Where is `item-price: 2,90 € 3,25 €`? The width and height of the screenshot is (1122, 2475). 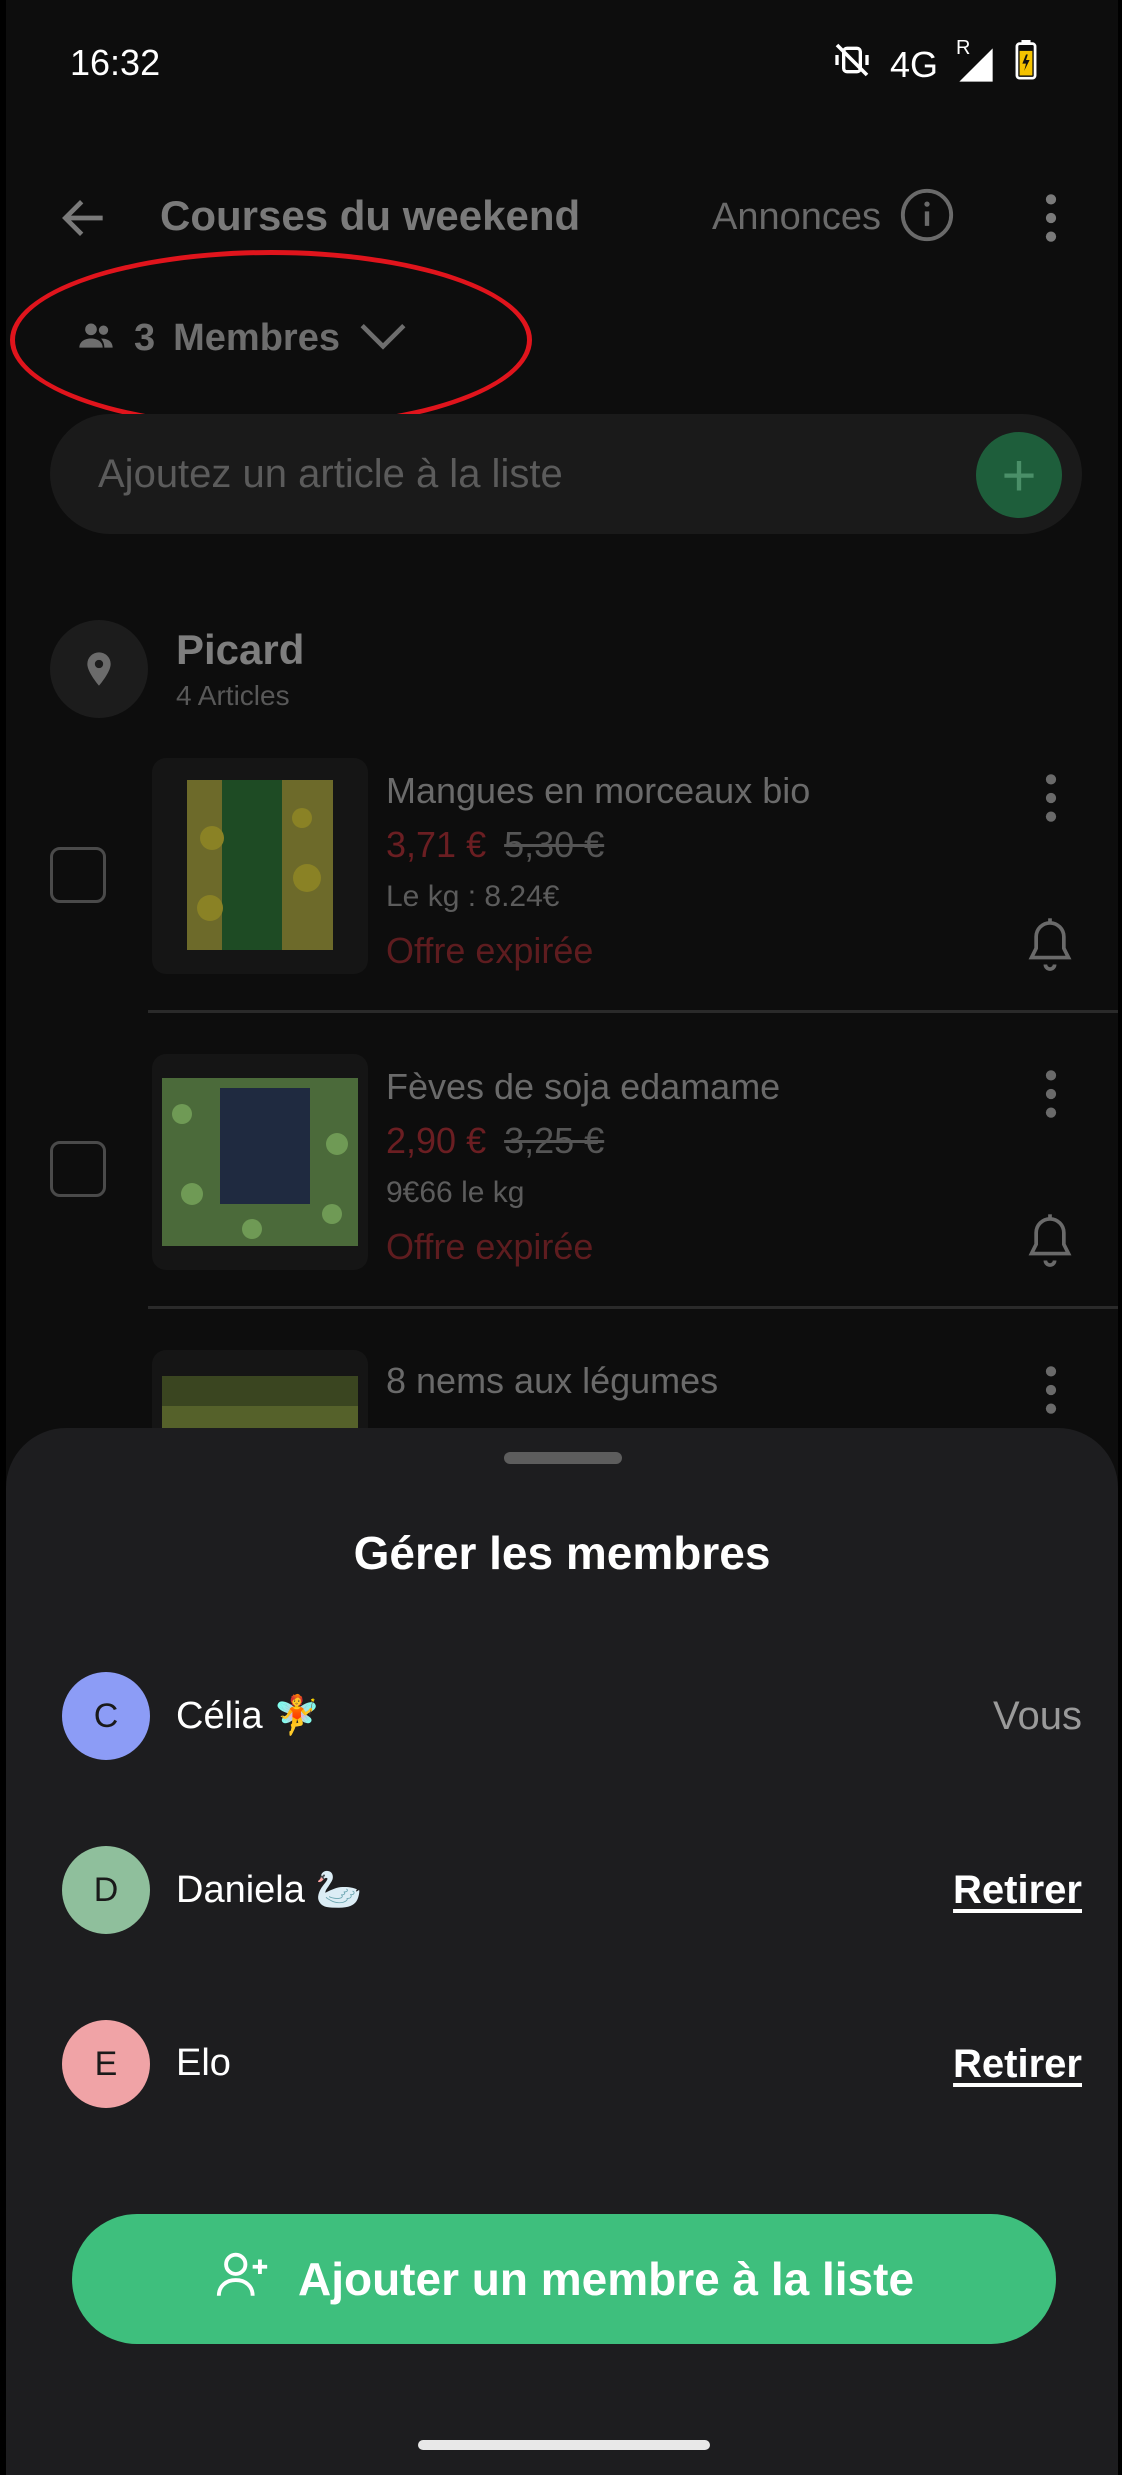 item-price: 2,90 € 3,25 € is located at coordinates (495, 1141).